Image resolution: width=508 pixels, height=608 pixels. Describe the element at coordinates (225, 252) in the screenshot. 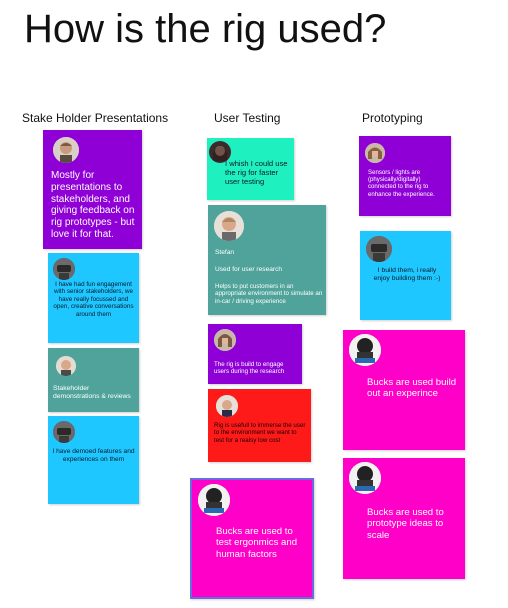

I see `note-name: Stefan` at that location.